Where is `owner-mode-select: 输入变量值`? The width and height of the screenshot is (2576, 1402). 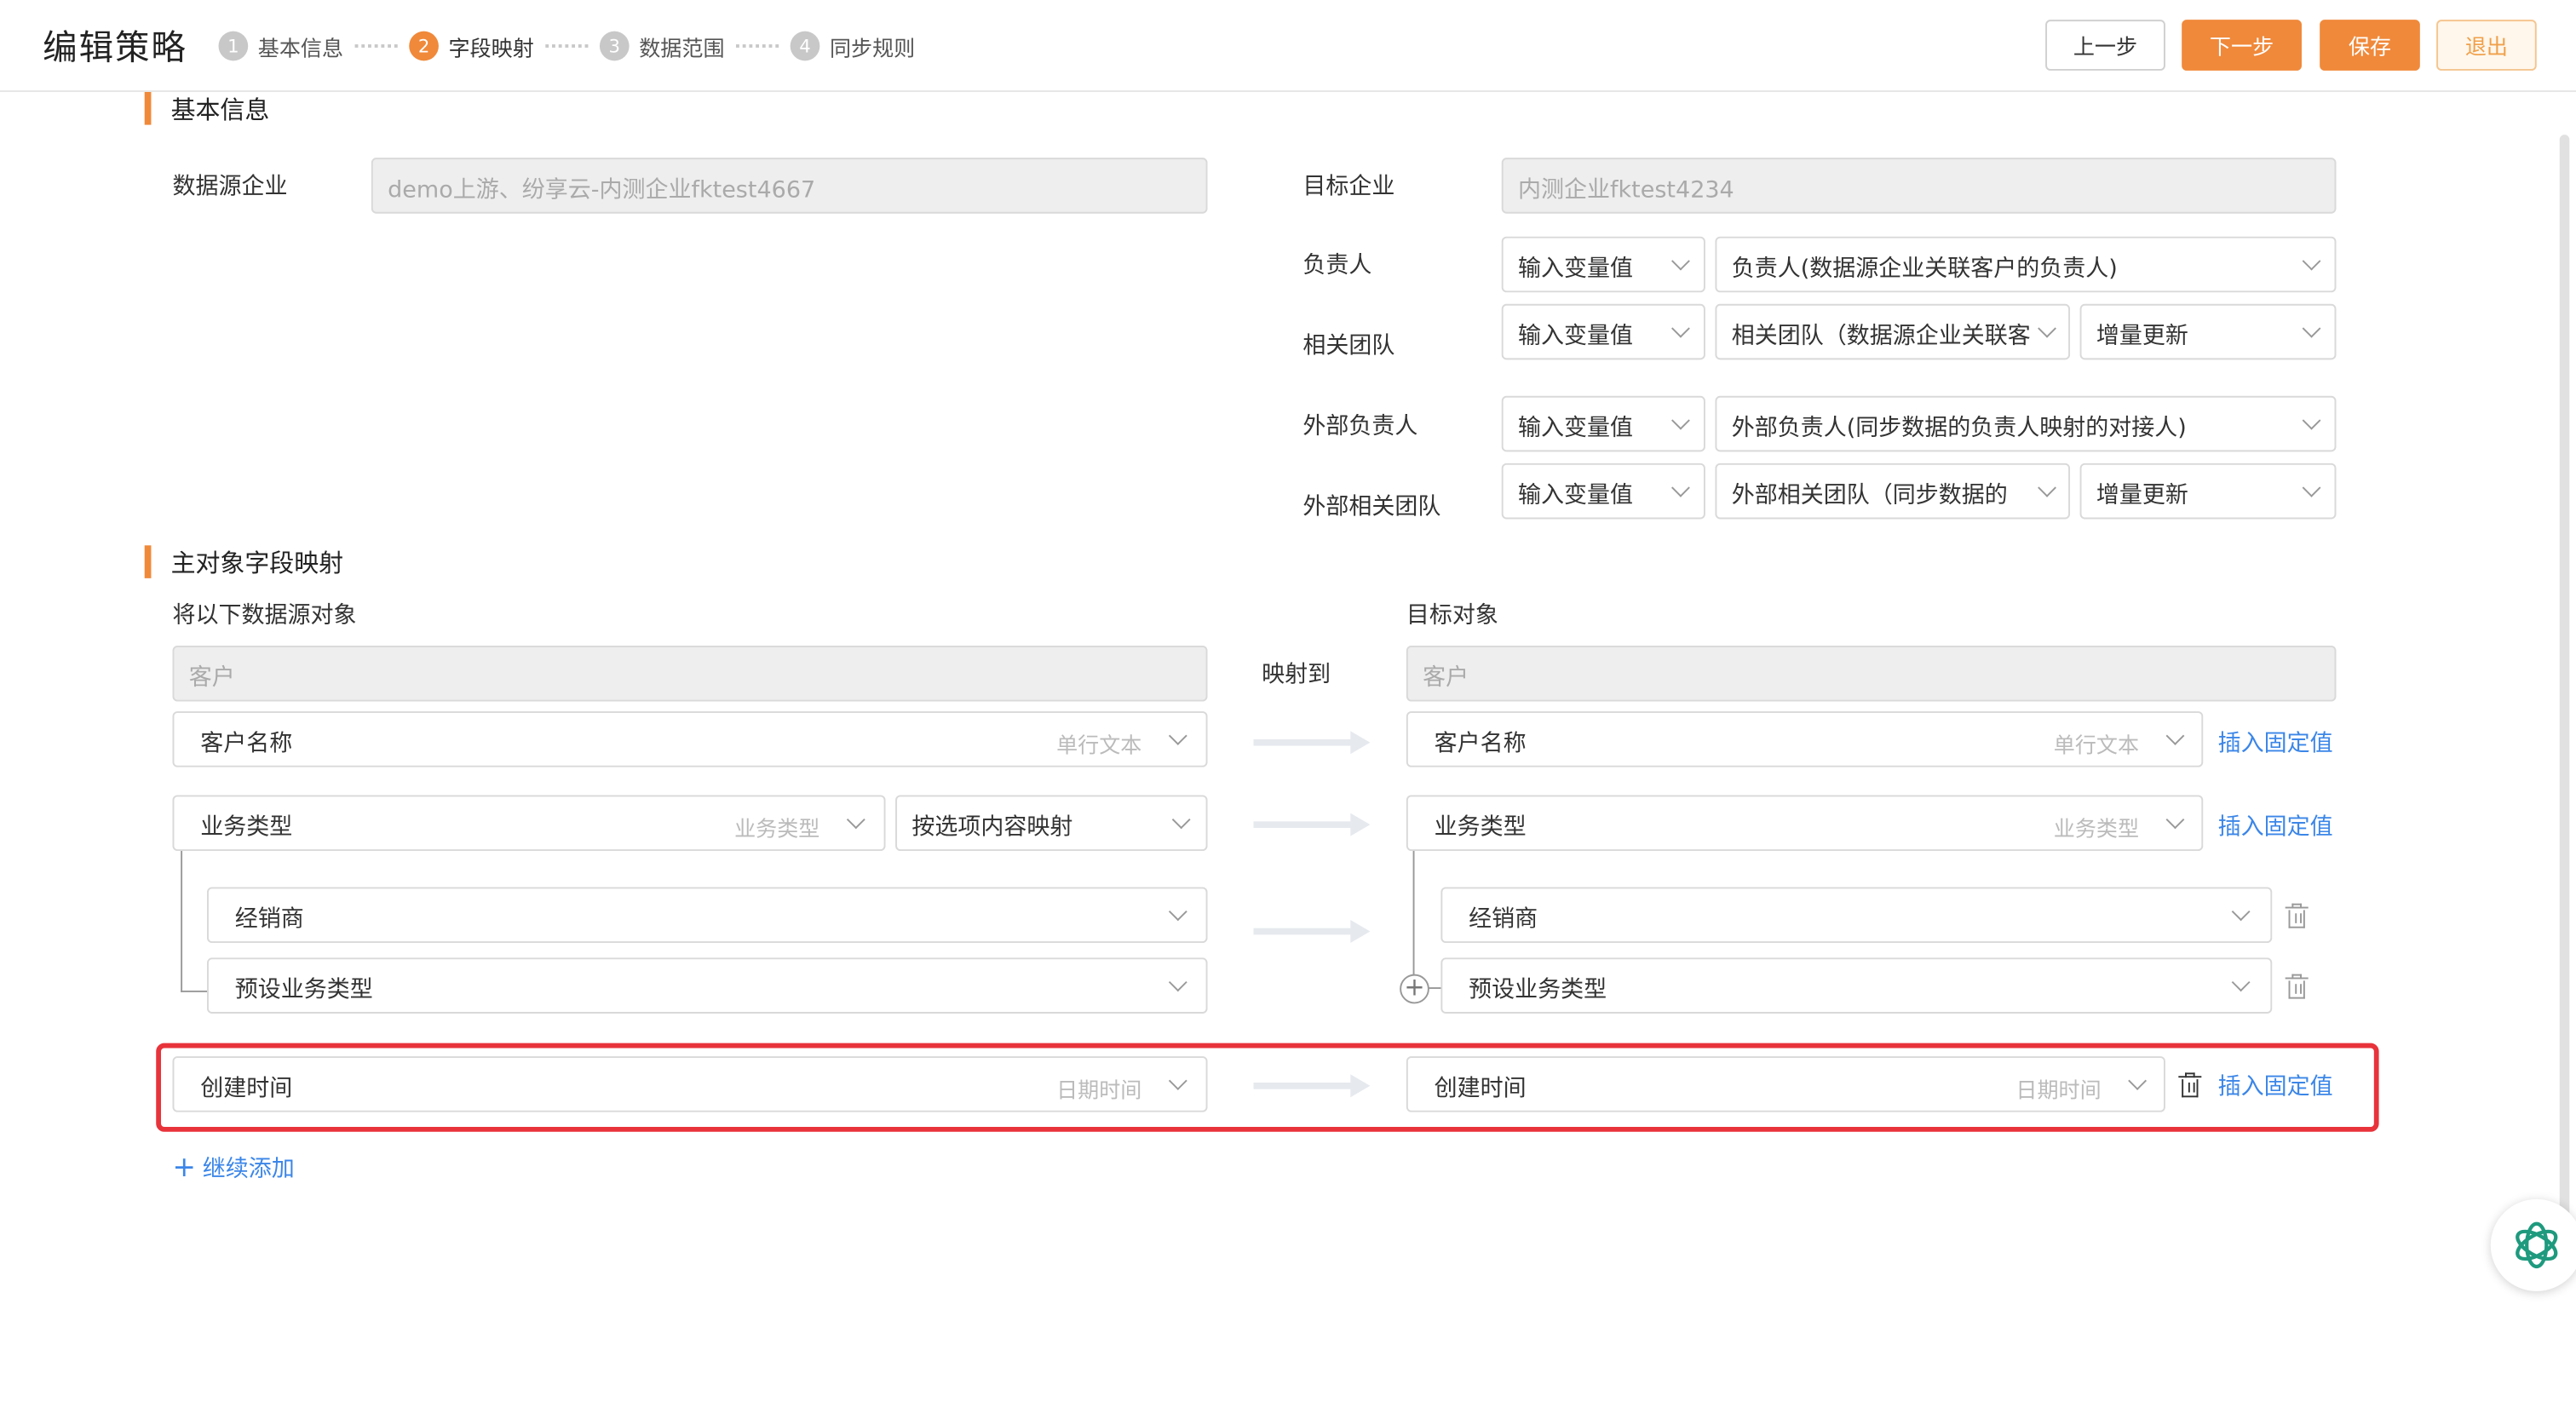
owner-mode-select: 输入变量值 is located at coordinates (1603, 264).